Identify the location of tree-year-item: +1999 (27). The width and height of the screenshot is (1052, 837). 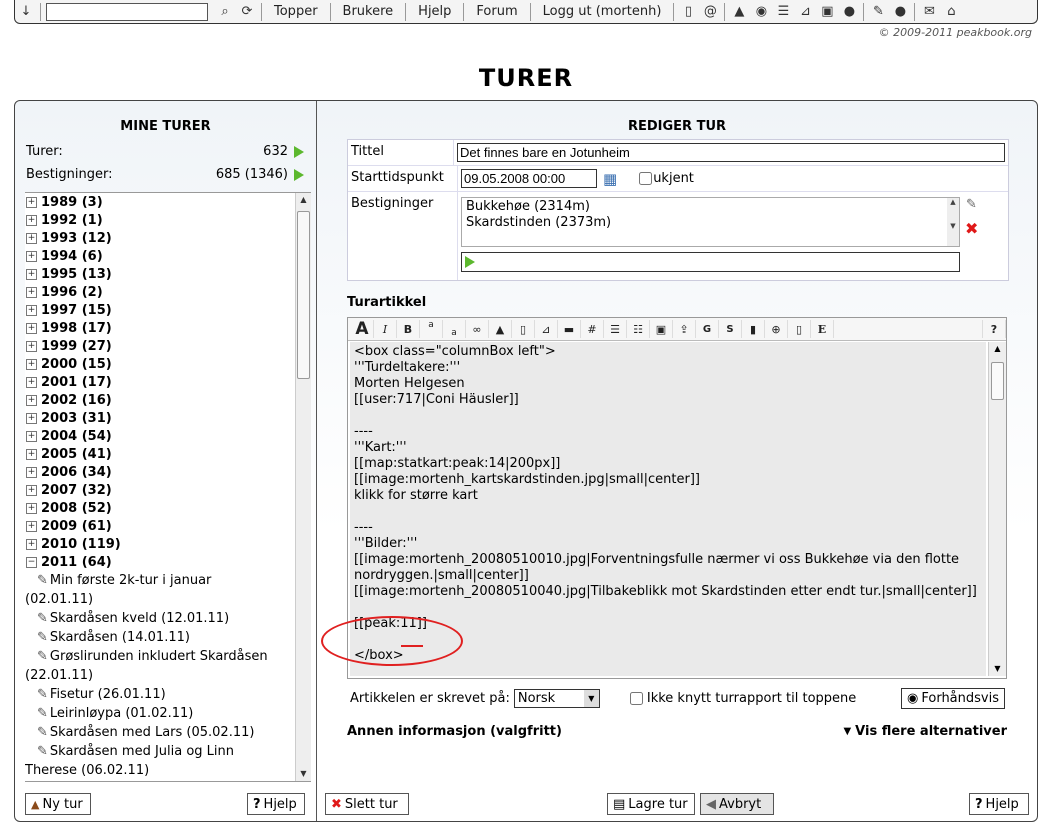
(160, 346).